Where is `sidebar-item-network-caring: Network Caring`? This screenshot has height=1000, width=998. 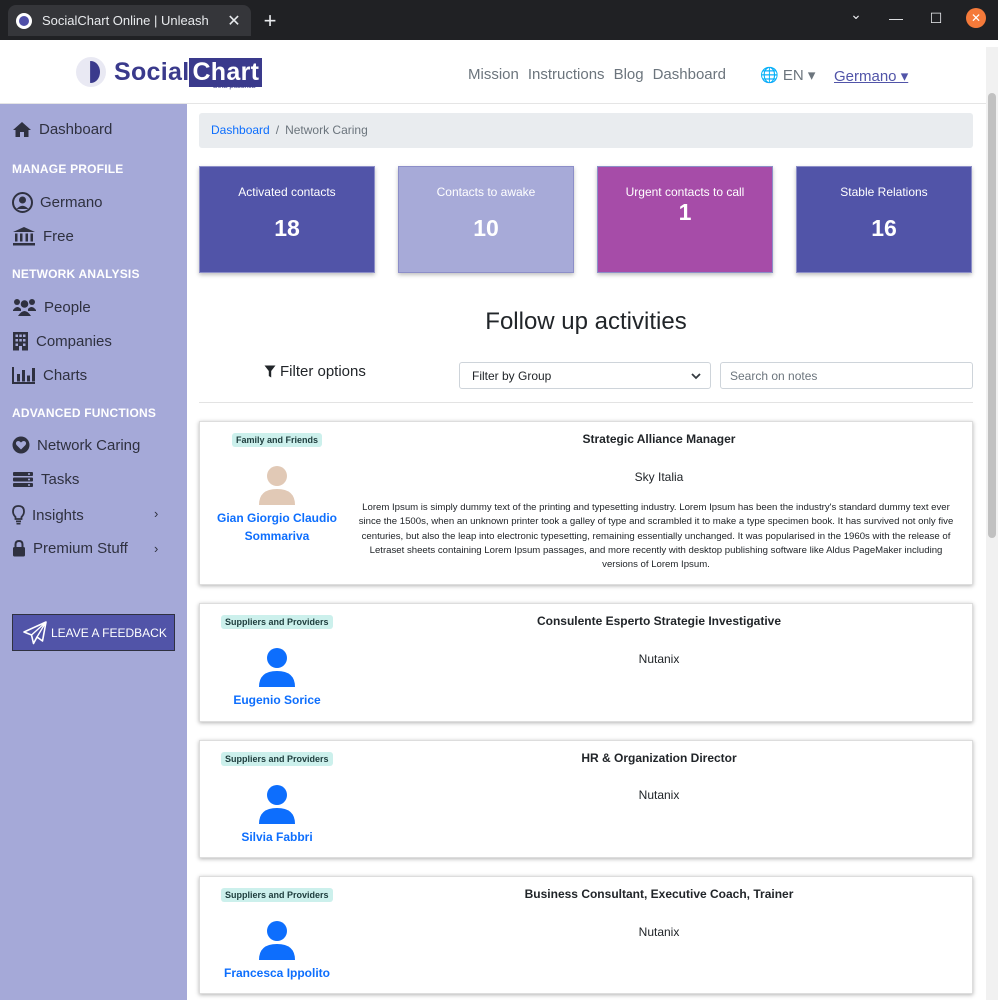
sidebar-item-network-caring: Network Caring is located at coordinates (76, 445).